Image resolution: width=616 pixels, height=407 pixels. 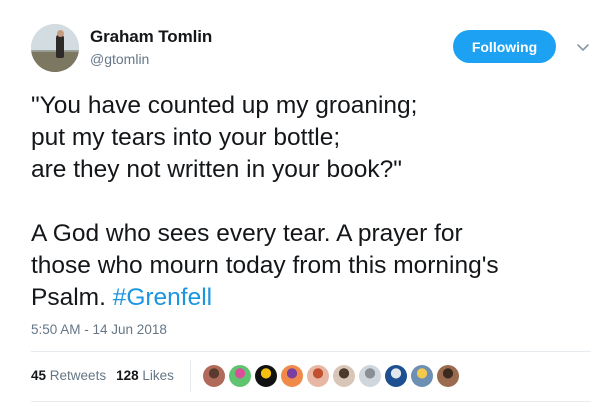 What do you see at coordinates (78, 375) in the screenshot?
I see `retweets-label: Retweets` at bounding box center [78, 375].